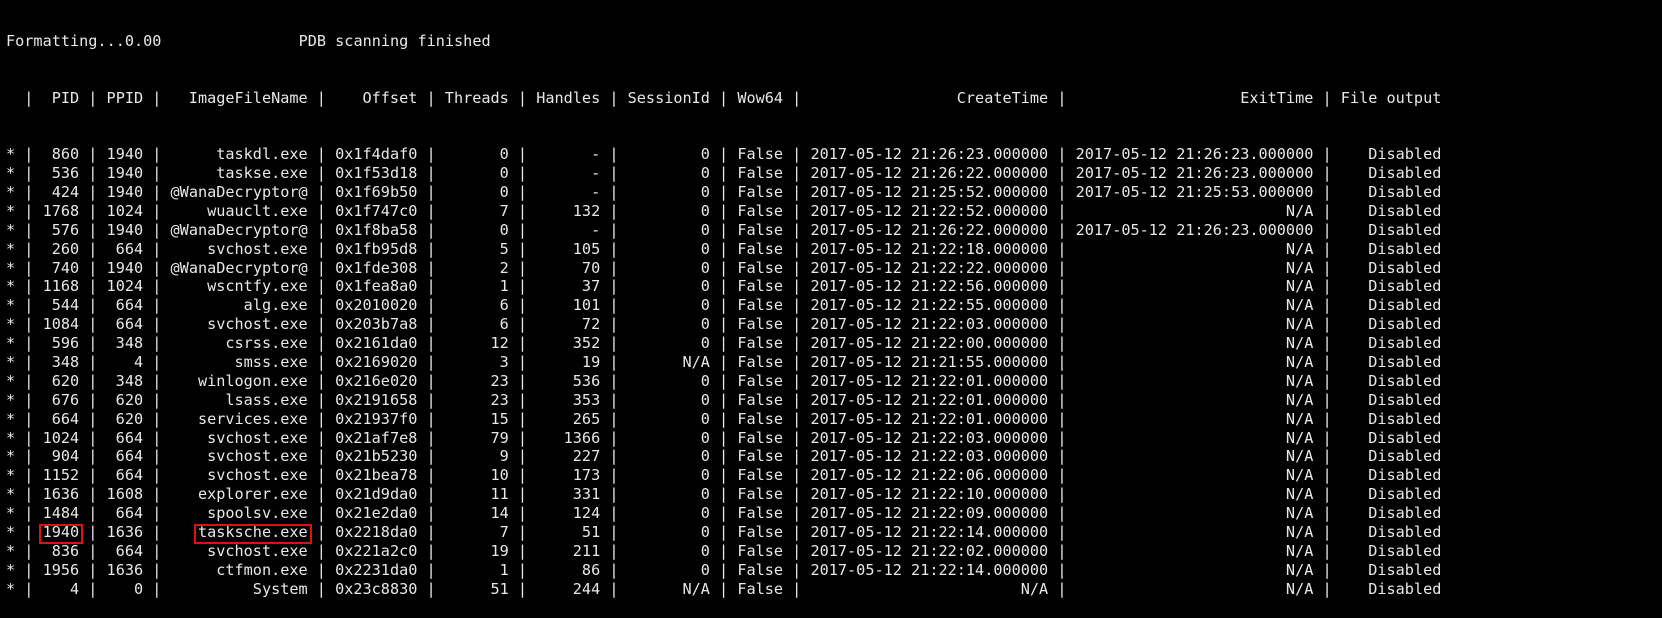  Describe the element at coordinates (61, 569) in the screenshot. I see `pid-cell: 1956` at that location.